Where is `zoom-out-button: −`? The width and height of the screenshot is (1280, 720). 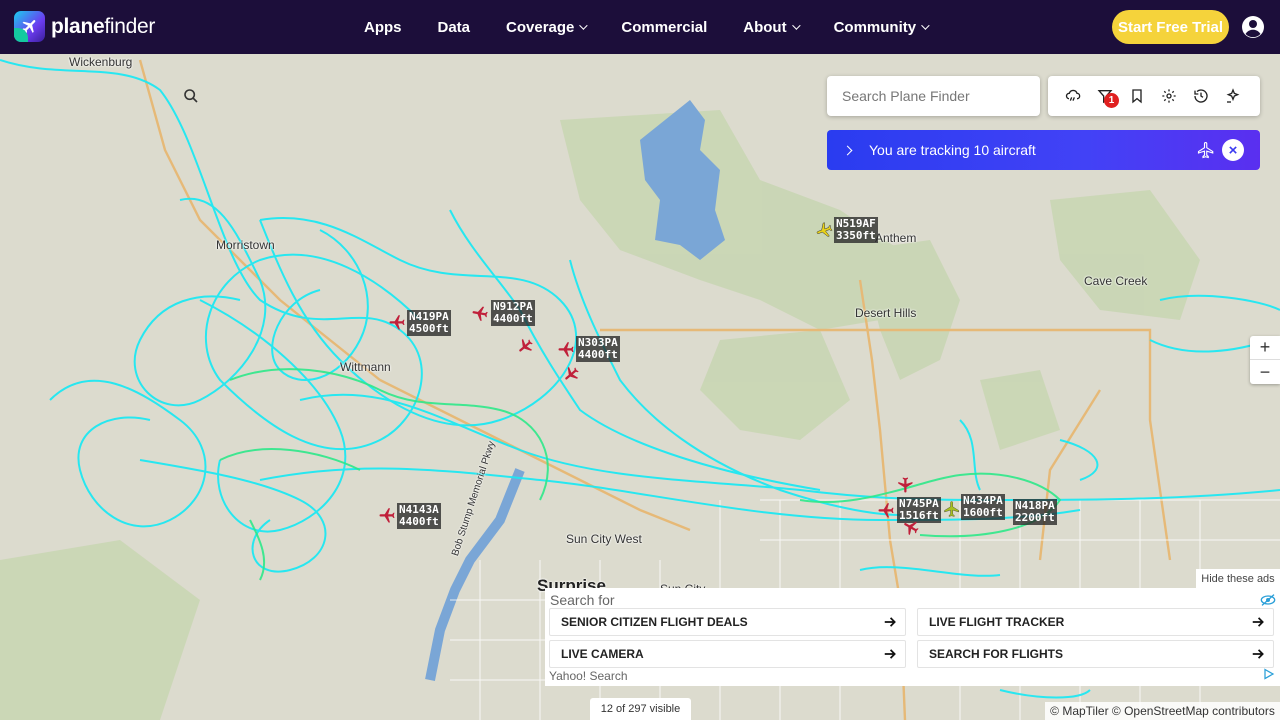
zoom-out-button: − is located at coordinates (1265, 372).